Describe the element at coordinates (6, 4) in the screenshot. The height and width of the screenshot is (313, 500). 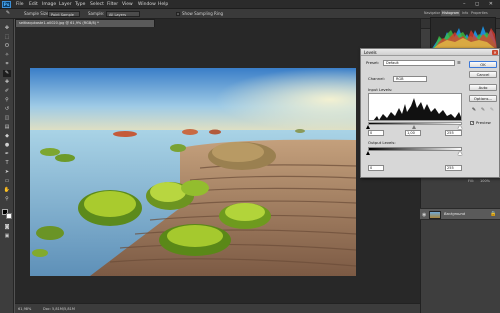
I see `photoshop-logo: Ps` at that location.